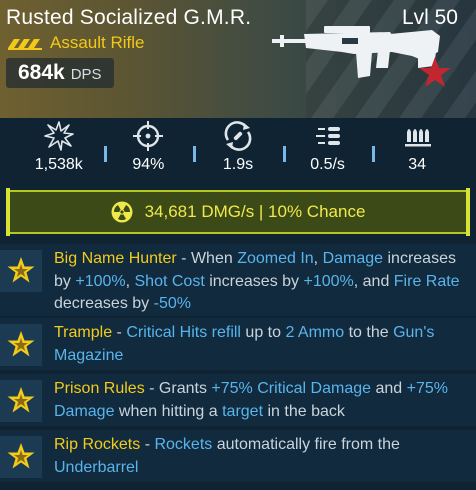 Image resolution: width=476 pixels, height=490 pixels. What do you see at coordinates (263, 332) in the screenshot?
I see `perk-text-segment: up to` at bounding box center [263, 332].